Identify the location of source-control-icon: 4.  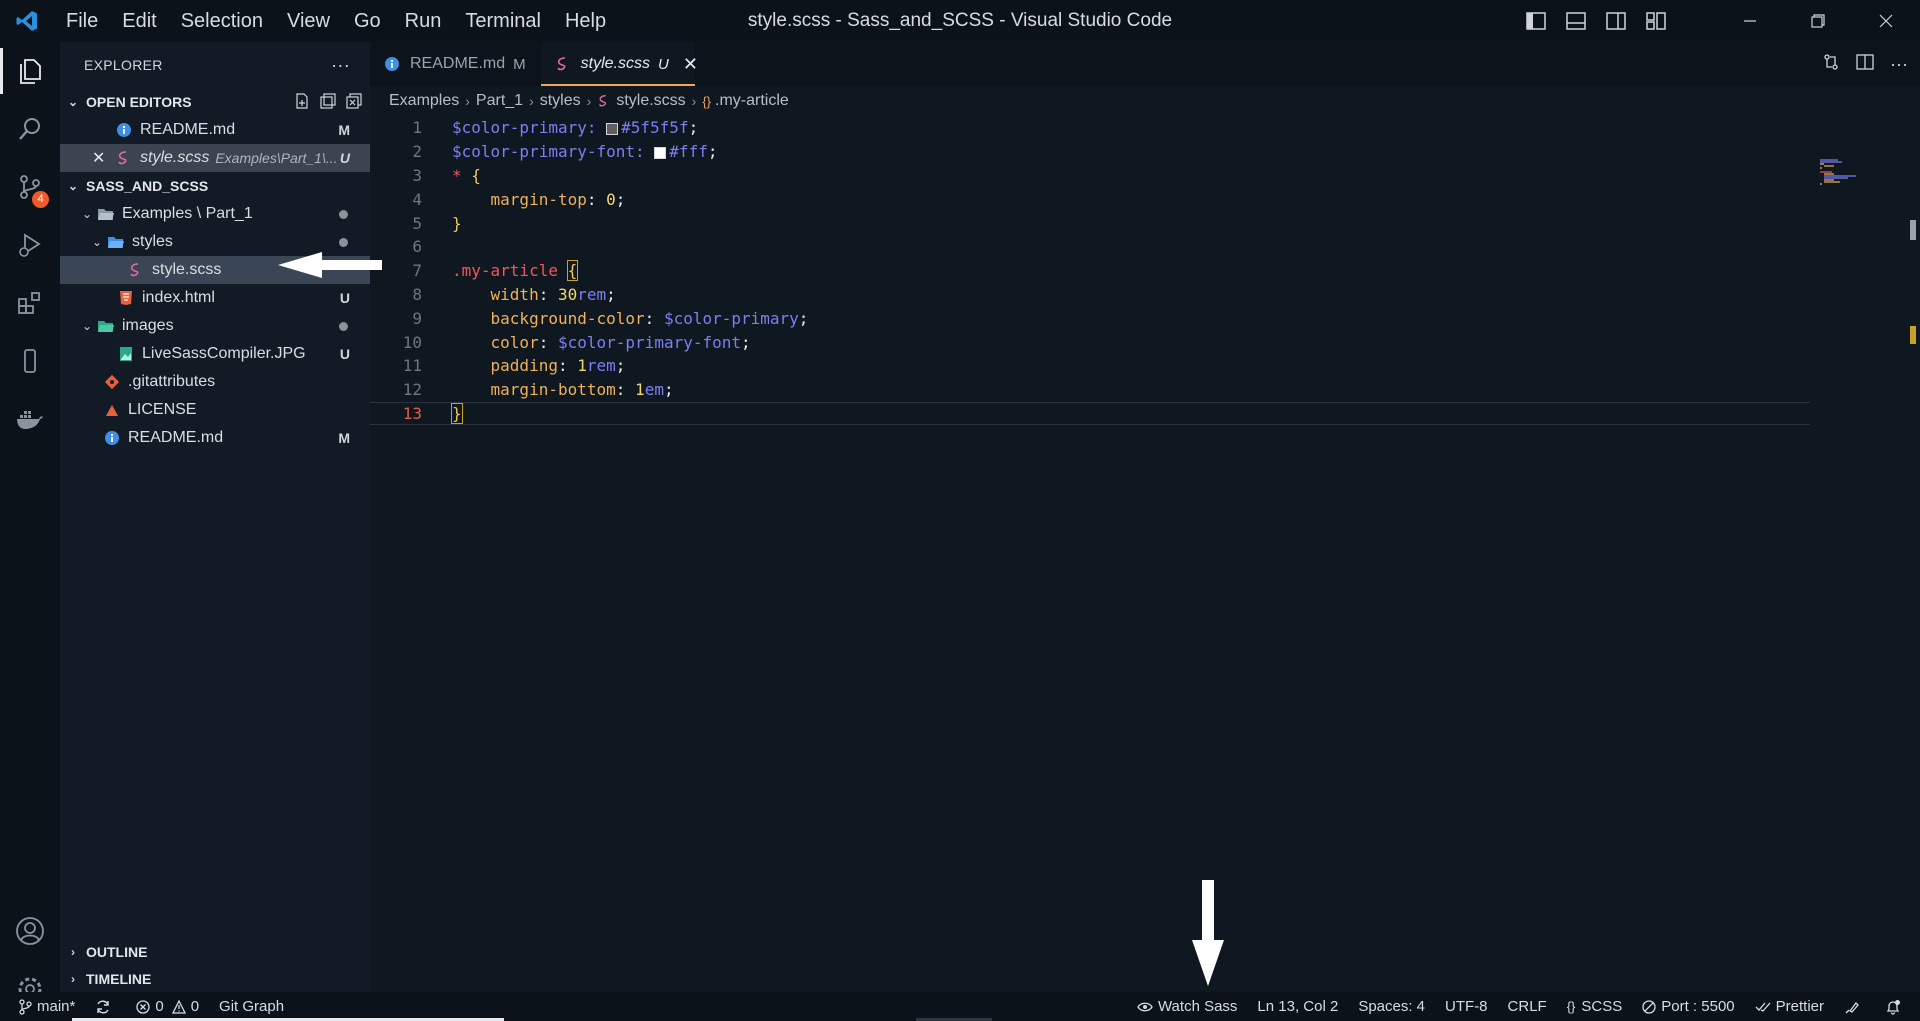
(30, 187).